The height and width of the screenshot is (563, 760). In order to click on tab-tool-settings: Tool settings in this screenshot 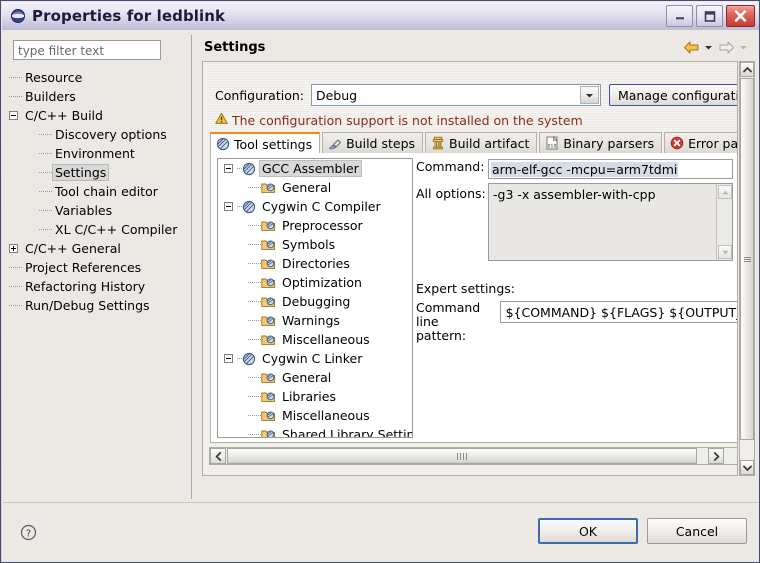, I will do `click(265, 143)`.